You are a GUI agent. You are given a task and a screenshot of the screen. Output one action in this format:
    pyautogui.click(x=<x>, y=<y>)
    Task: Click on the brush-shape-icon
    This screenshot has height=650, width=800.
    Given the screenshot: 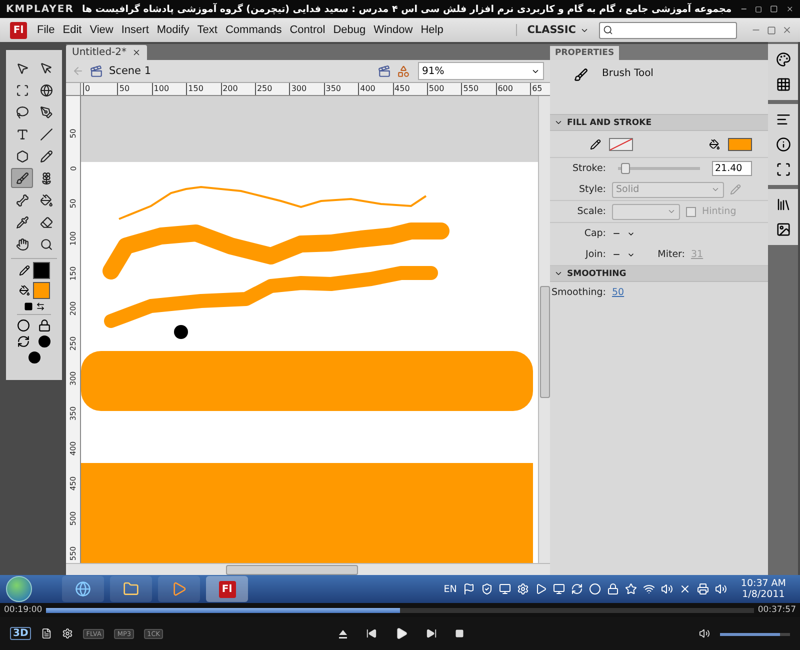 What is the action you would take?
    pyautogui.click(x=34, y=357)
    